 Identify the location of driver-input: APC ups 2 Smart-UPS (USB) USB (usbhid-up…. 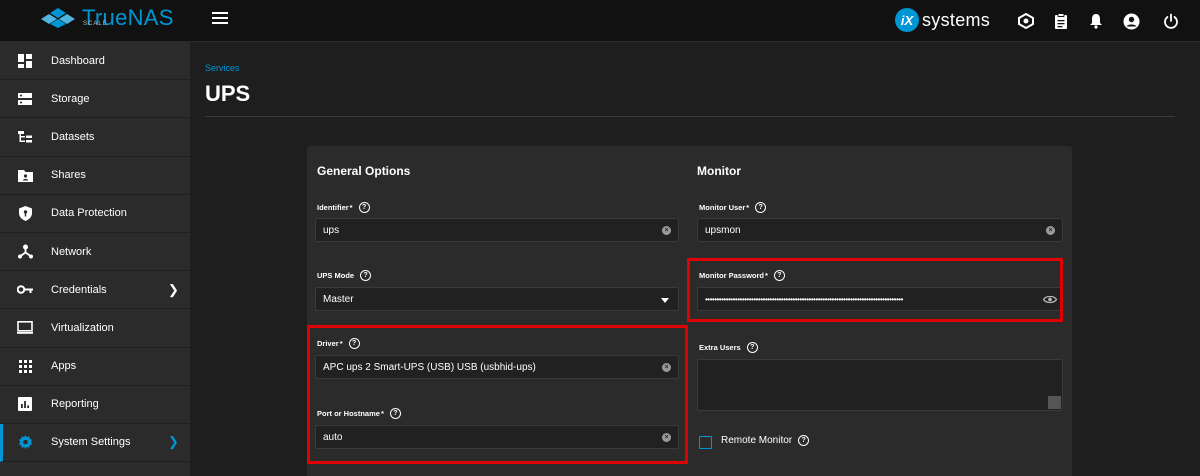
(497, 367).